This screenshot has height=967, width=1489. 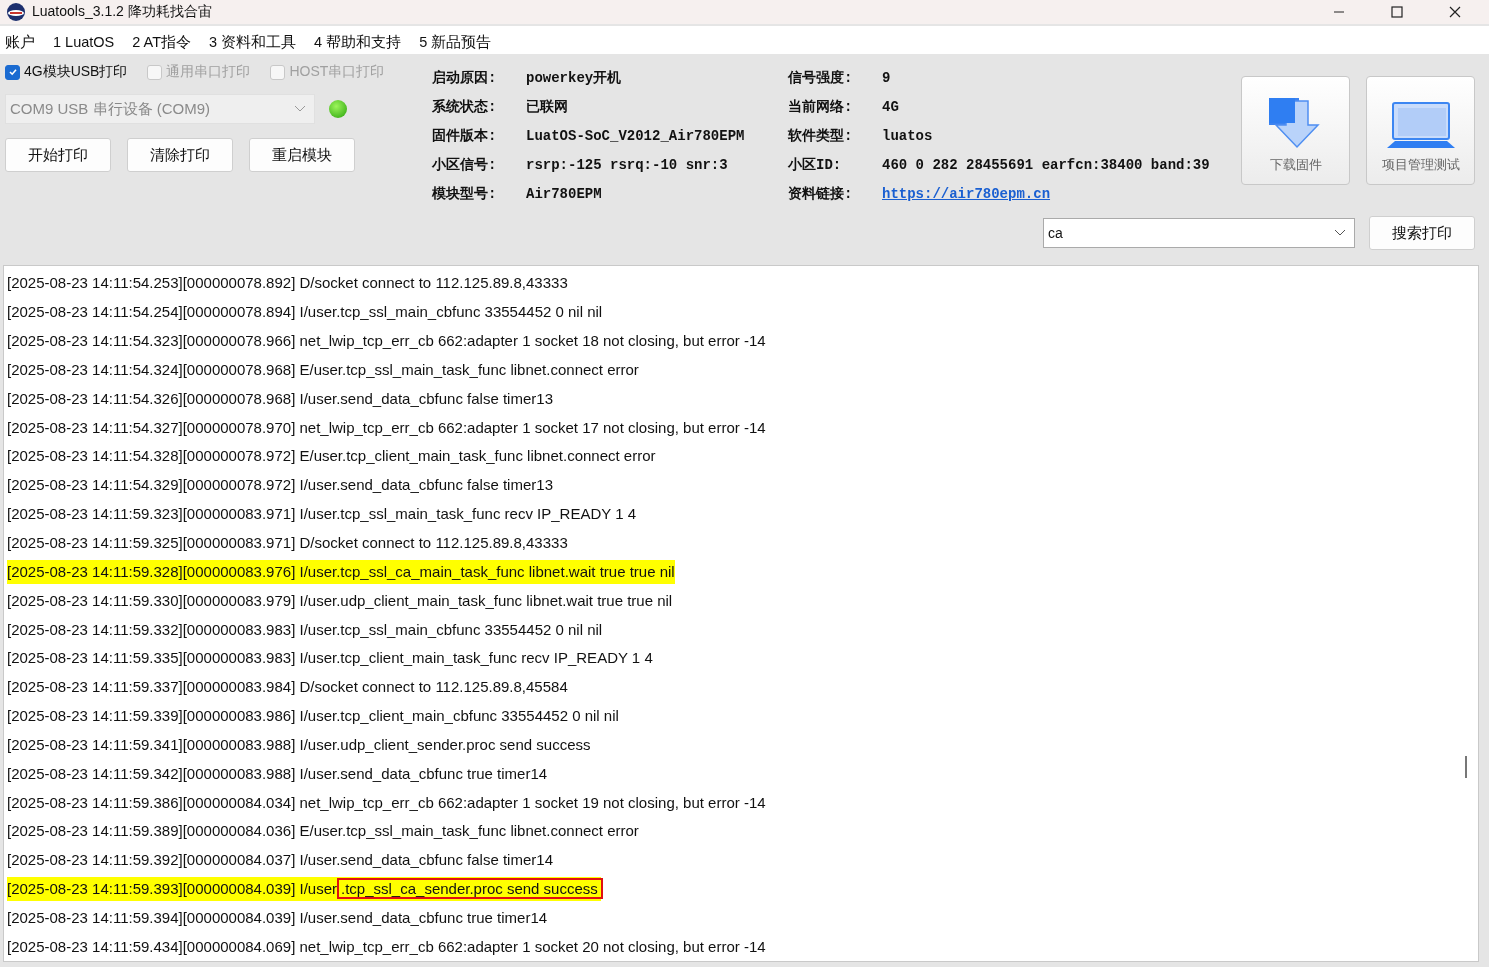 What do you see at coordinates (180, 155) in the screenshot?
I see `action-button: 清除打印` at bounding box center [180, 155].